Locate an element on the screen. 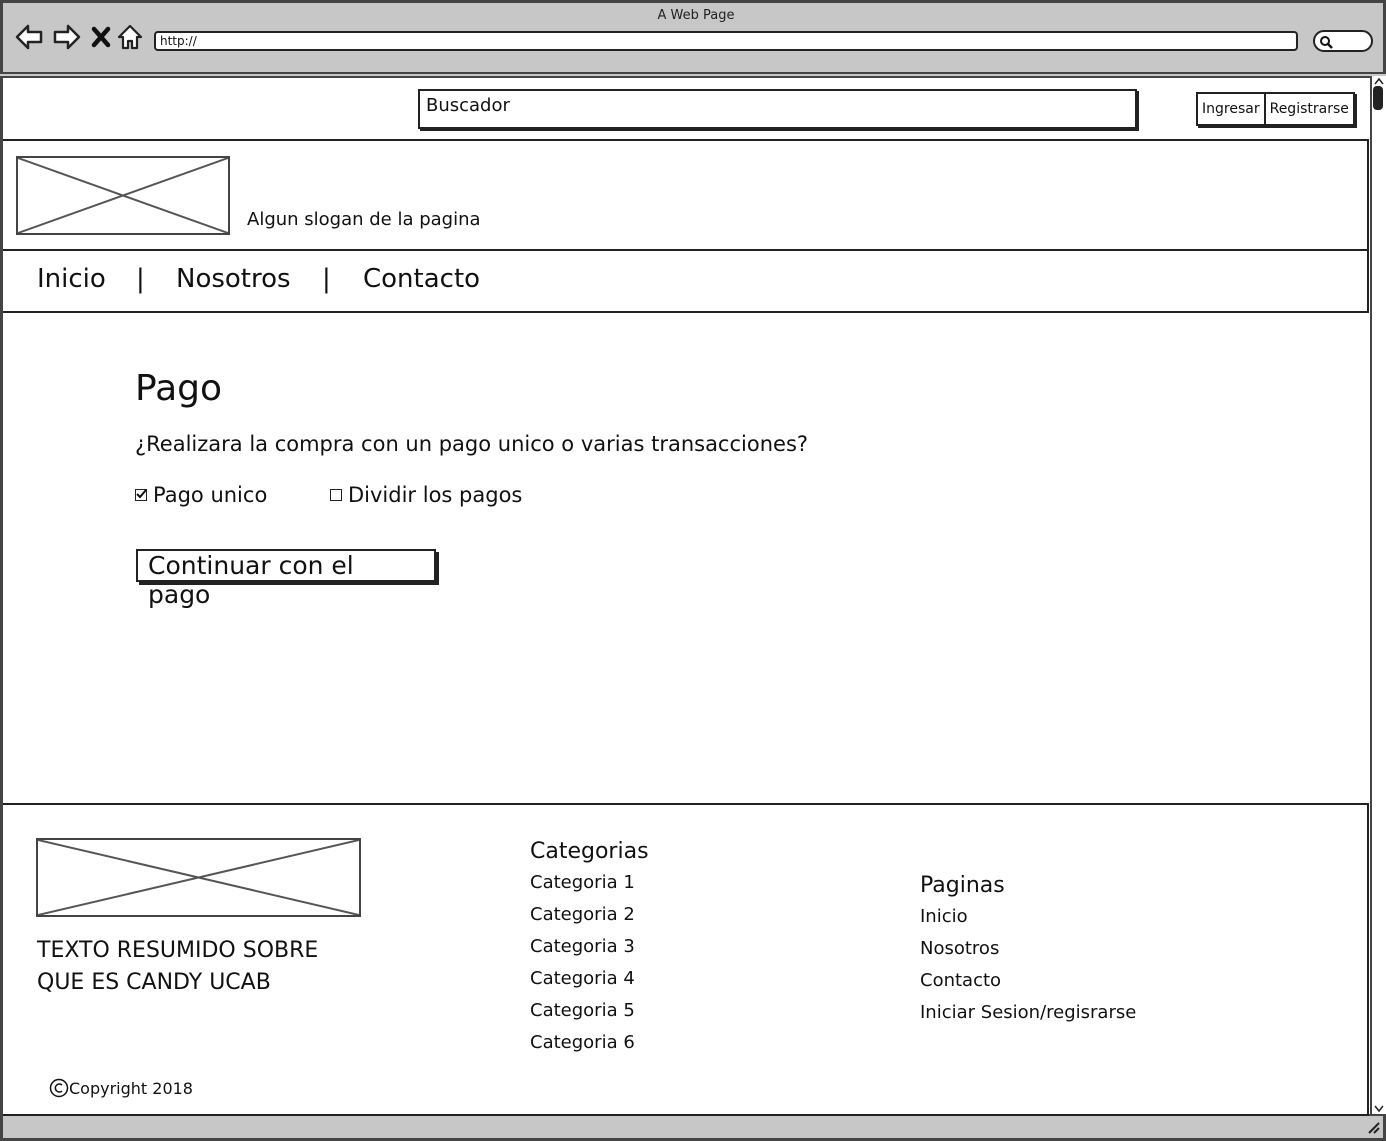 Image resolution: width=1386 pixels, height=1141 pixels. category-link: Categoria 1 is located at coordinates (582, 882).